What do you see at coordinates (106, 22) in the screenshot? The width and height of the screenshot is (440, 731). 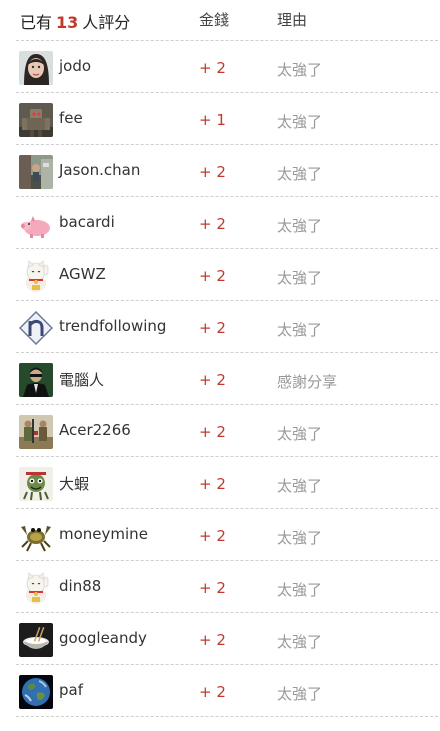 I see `rating-summary-suffix: 人評分` at bounding box center [106, 22].